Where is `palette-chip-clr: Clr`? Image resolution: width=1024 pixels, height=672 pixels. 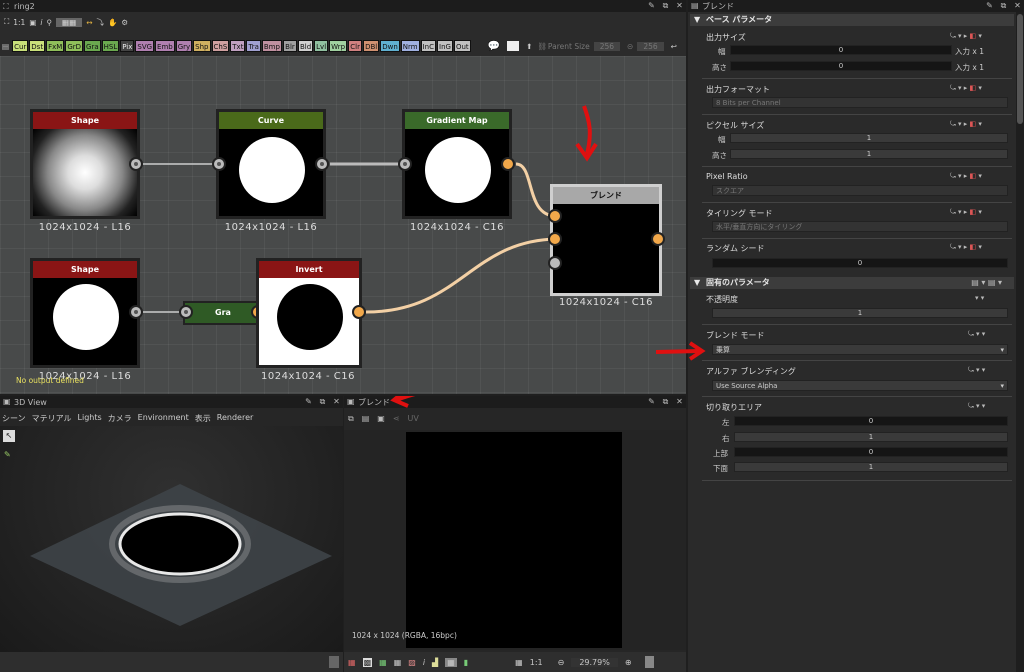
palette-chip-clr: Clr is located at coordinates (355, 46).